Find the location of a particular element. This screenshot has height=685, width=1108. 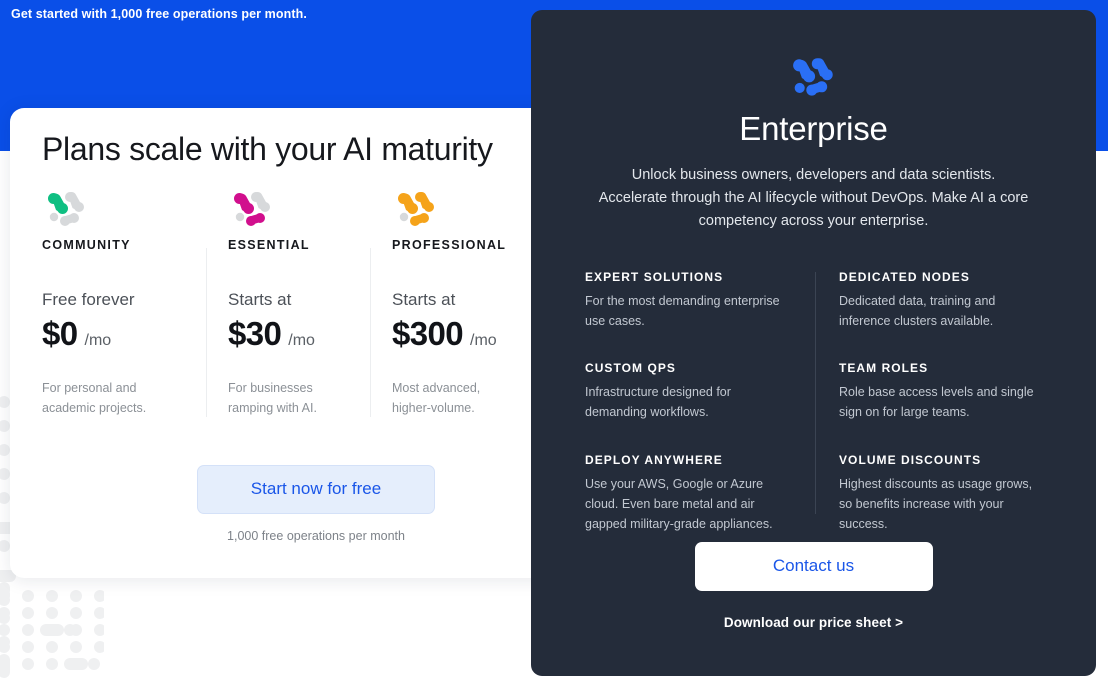

enterprise-cta-area: Contact us Download our price sheet > is located at coordinates (813, 586).